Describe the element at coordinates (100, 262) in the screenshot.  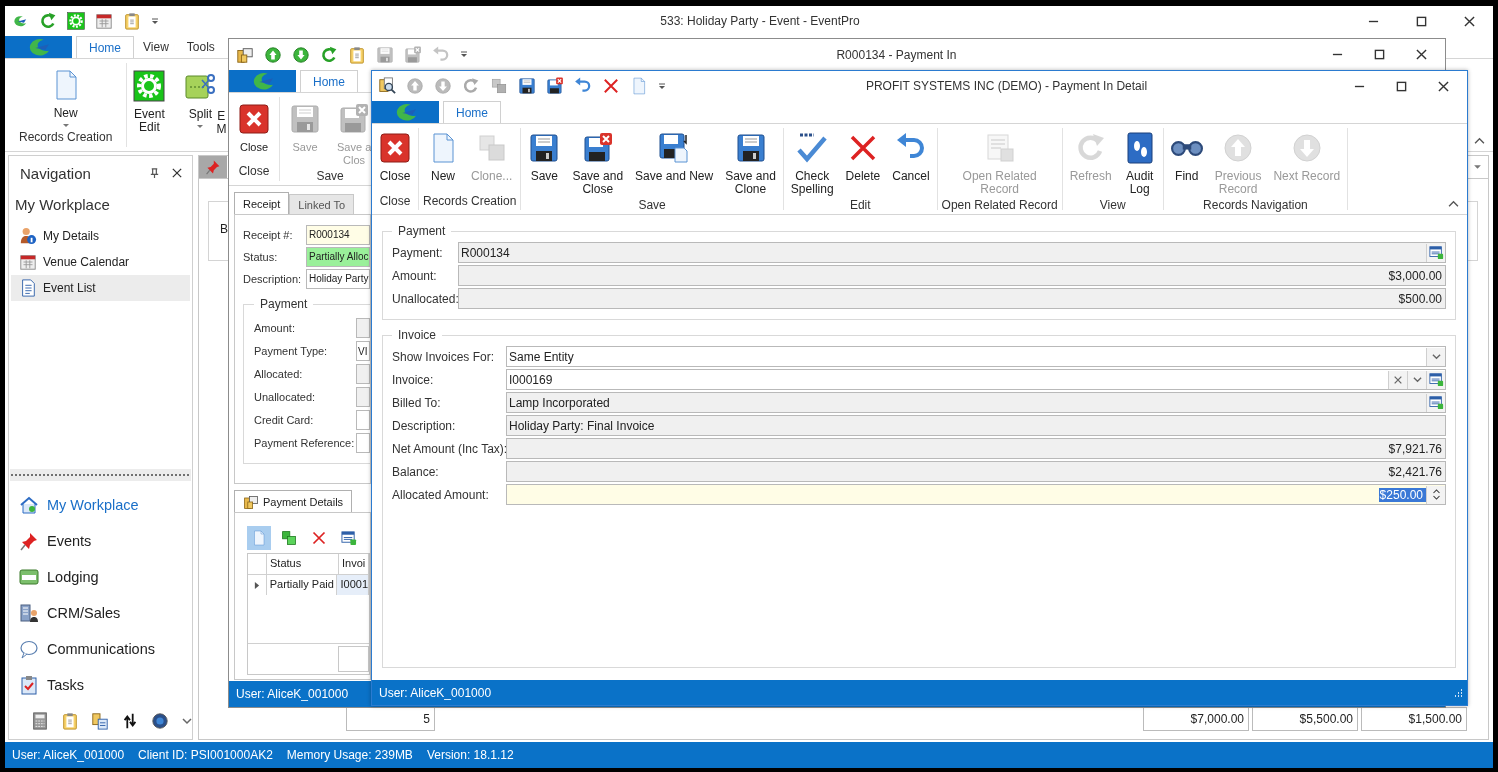
I see `navigation-item: Venue Calendar` at that location.